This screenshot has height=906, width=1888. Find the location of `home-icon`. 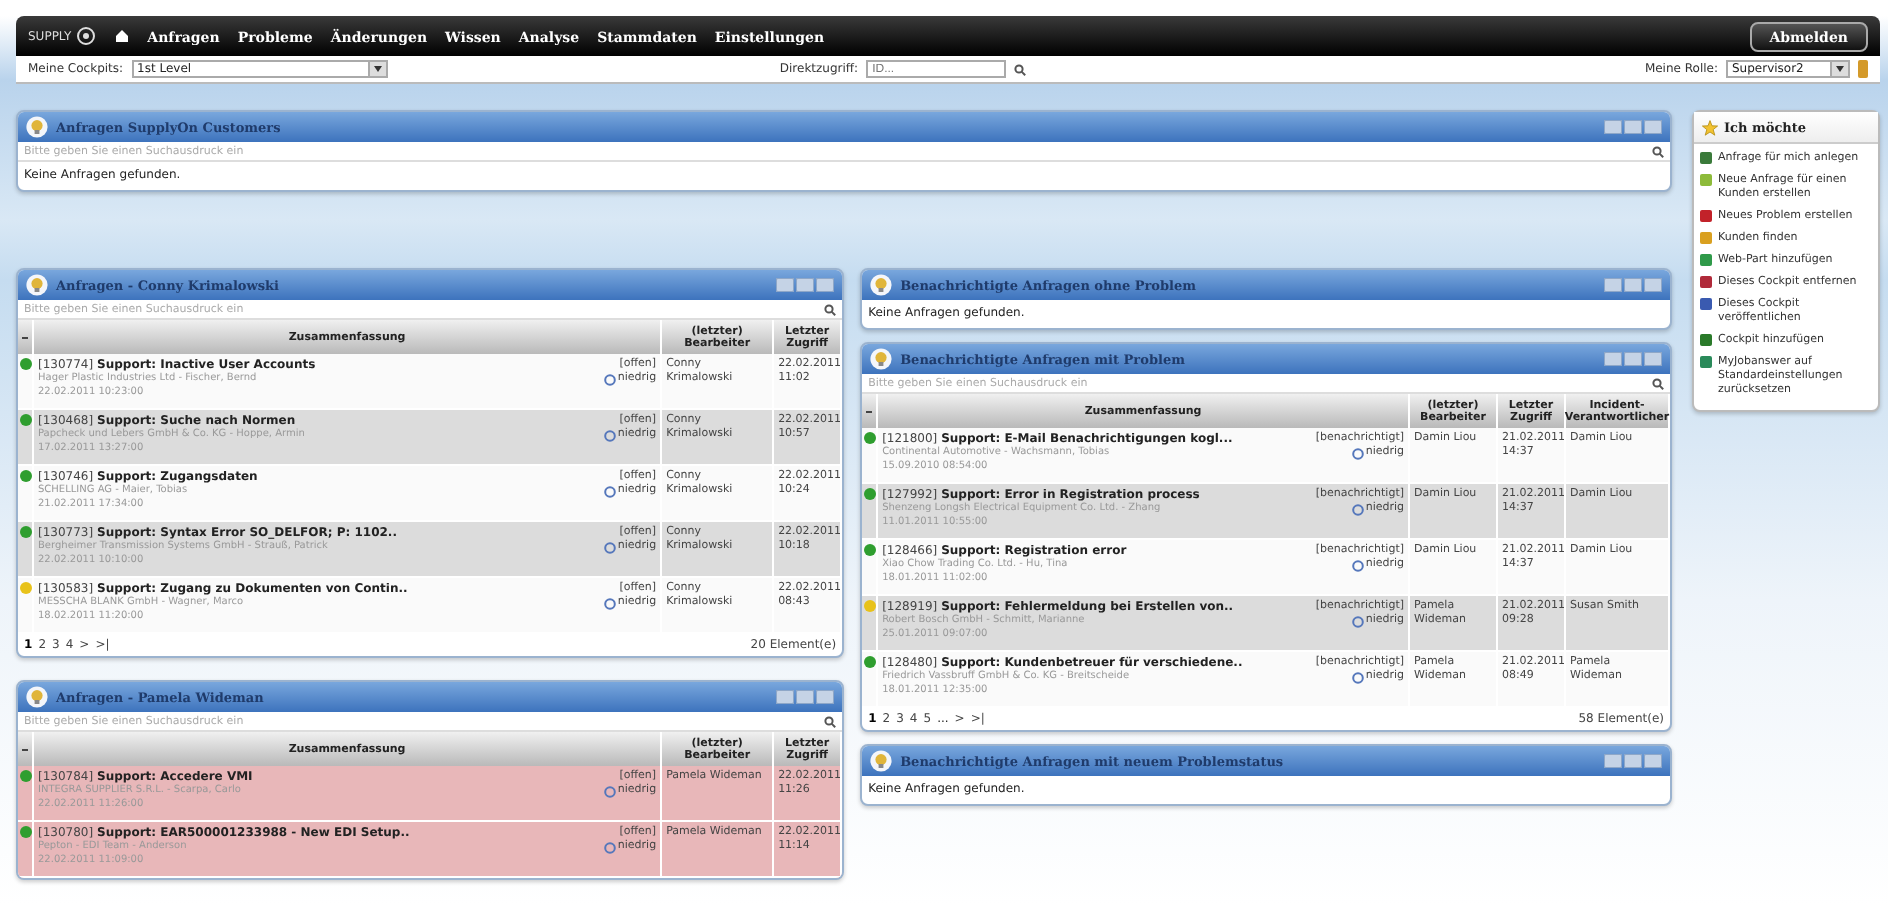

home-icon is located at coordinates (121, 36).